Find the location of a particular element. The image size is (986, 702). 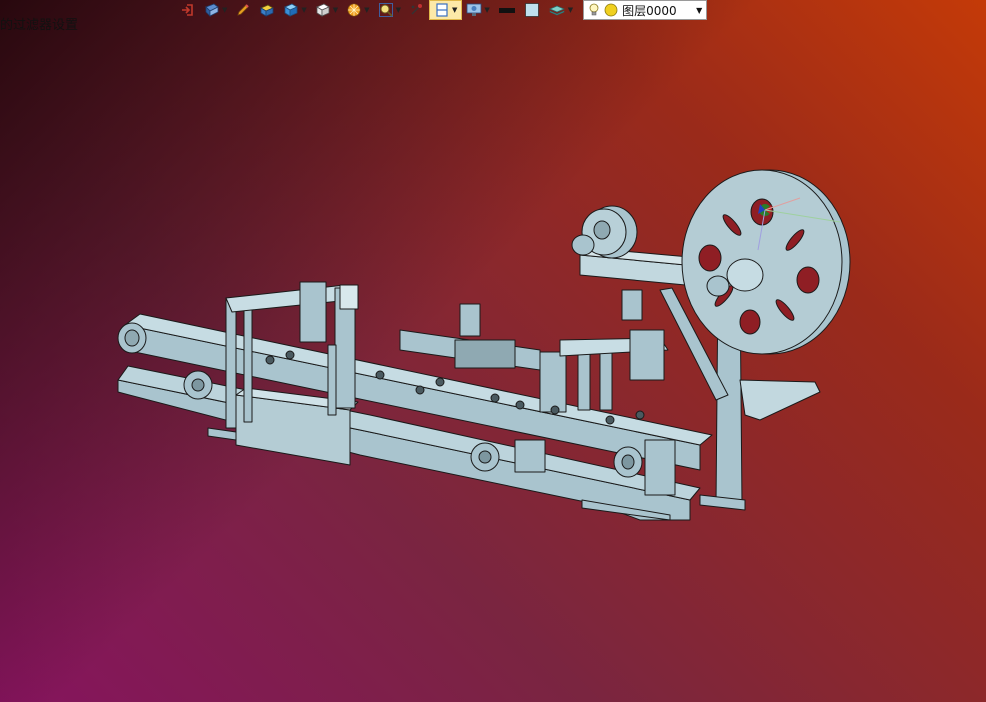

zoom-button: ▼ is located at coordinates (389, 10).